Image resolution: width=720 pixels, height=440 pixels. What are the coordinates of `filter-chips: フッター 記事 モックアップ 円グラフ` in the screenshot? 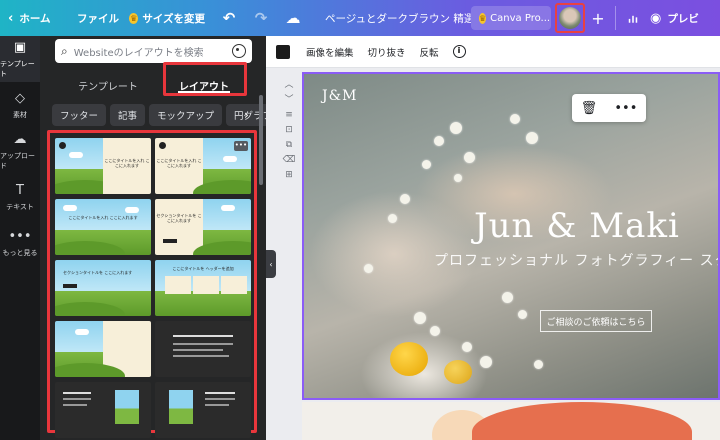 It's located at (159, 115).